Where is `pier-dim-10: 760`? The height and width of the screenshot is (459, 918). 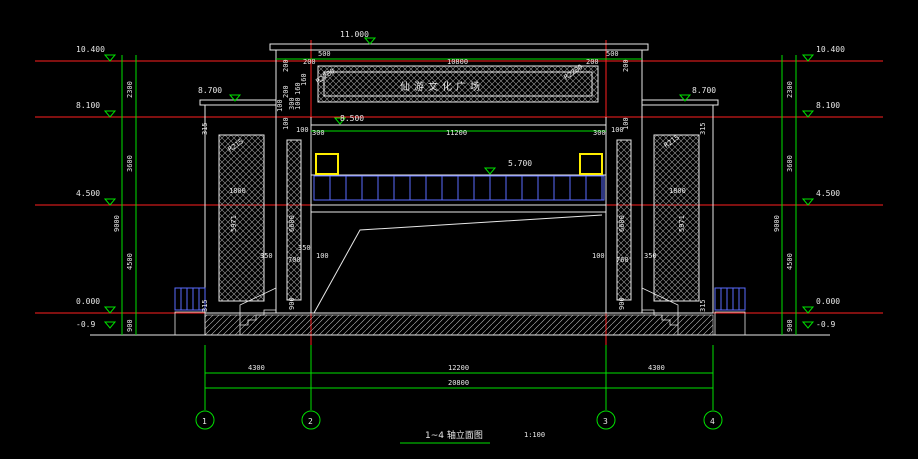
pier-dim-10: 760 is located at coordinates (622, 260).